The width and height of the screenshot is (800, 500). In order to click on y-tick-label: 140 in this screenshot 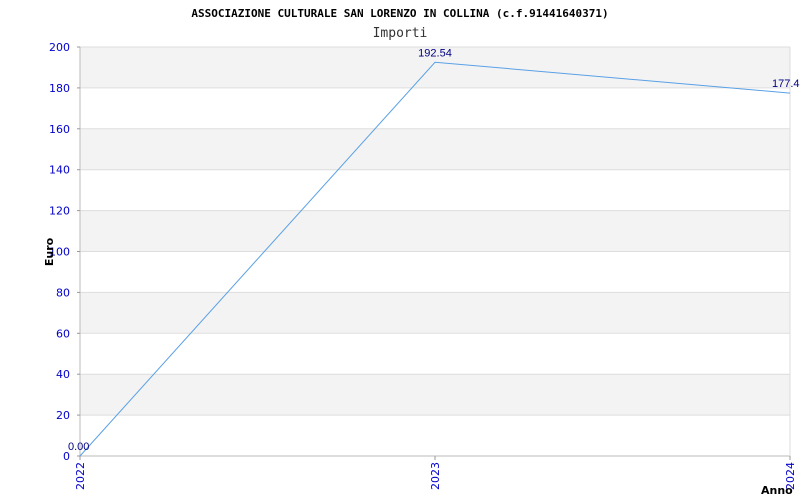, I will do `click(59, 170)`.